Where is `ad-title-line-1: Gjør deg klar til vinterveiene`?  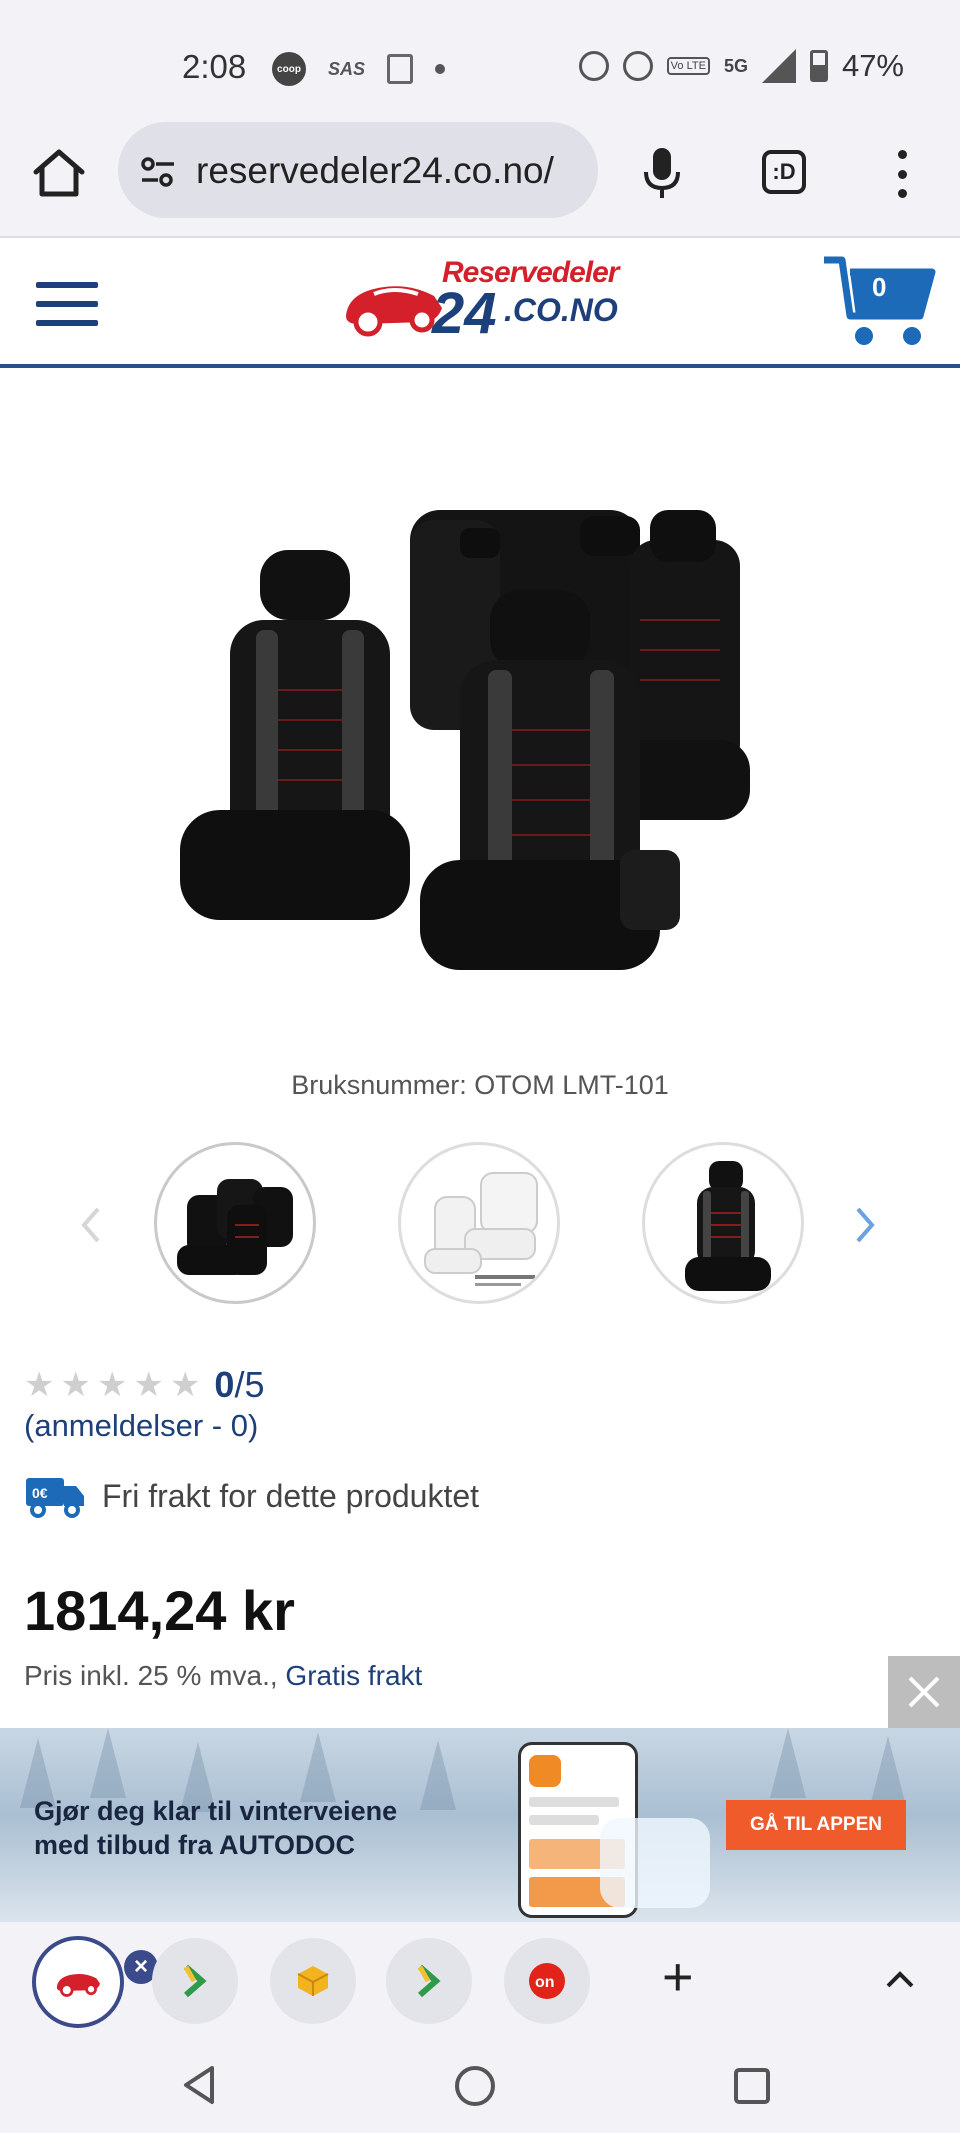 ad-title-line-1: Gjør deg klar til vinterveiene is located at coordinates (216, 1811).